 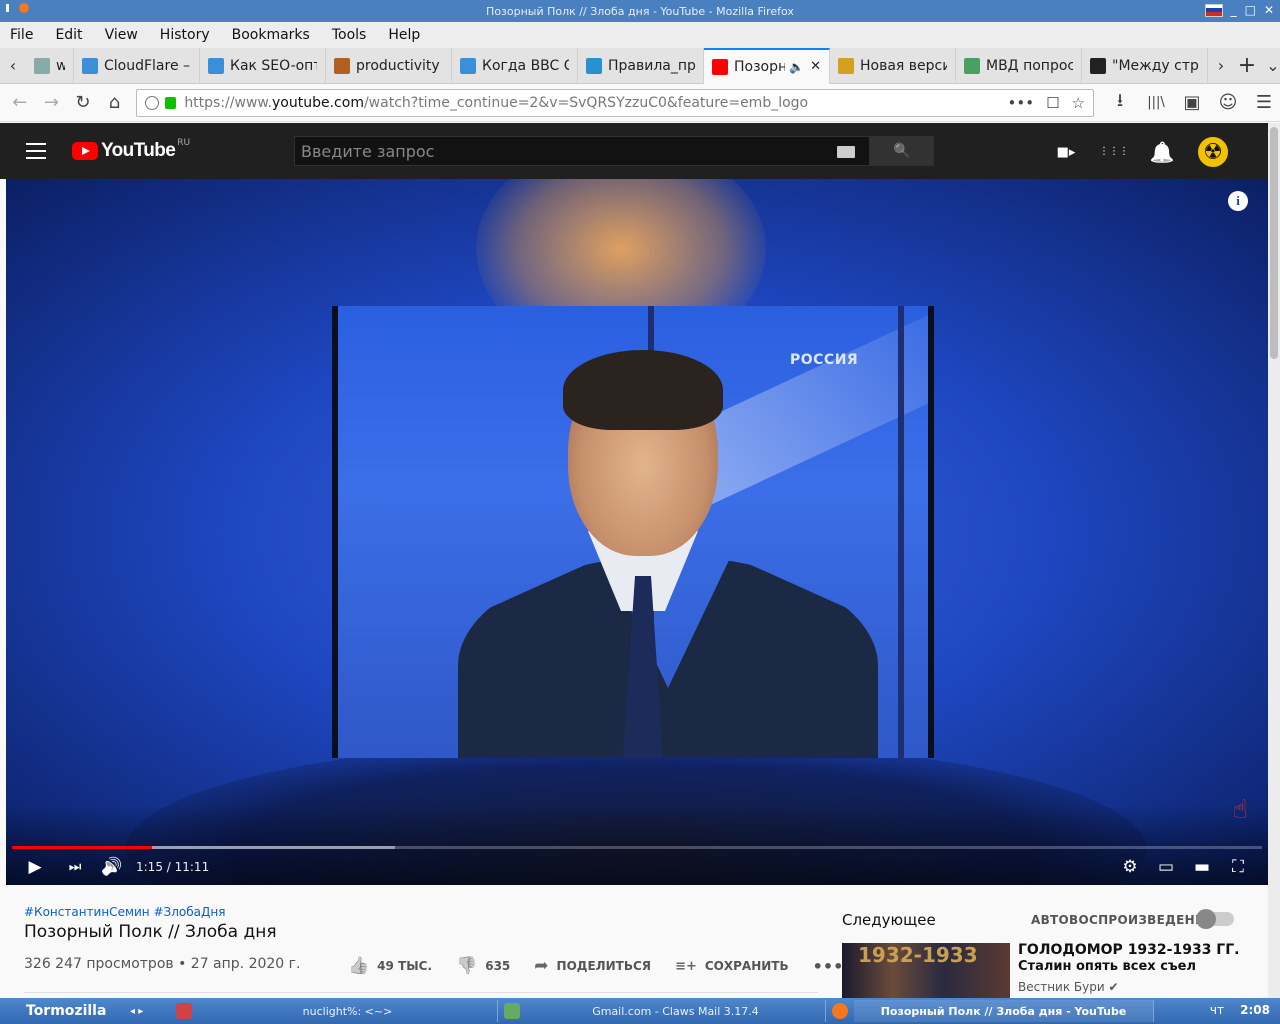 I want to click on maximize-button: □, so click(x=1250, y=10).